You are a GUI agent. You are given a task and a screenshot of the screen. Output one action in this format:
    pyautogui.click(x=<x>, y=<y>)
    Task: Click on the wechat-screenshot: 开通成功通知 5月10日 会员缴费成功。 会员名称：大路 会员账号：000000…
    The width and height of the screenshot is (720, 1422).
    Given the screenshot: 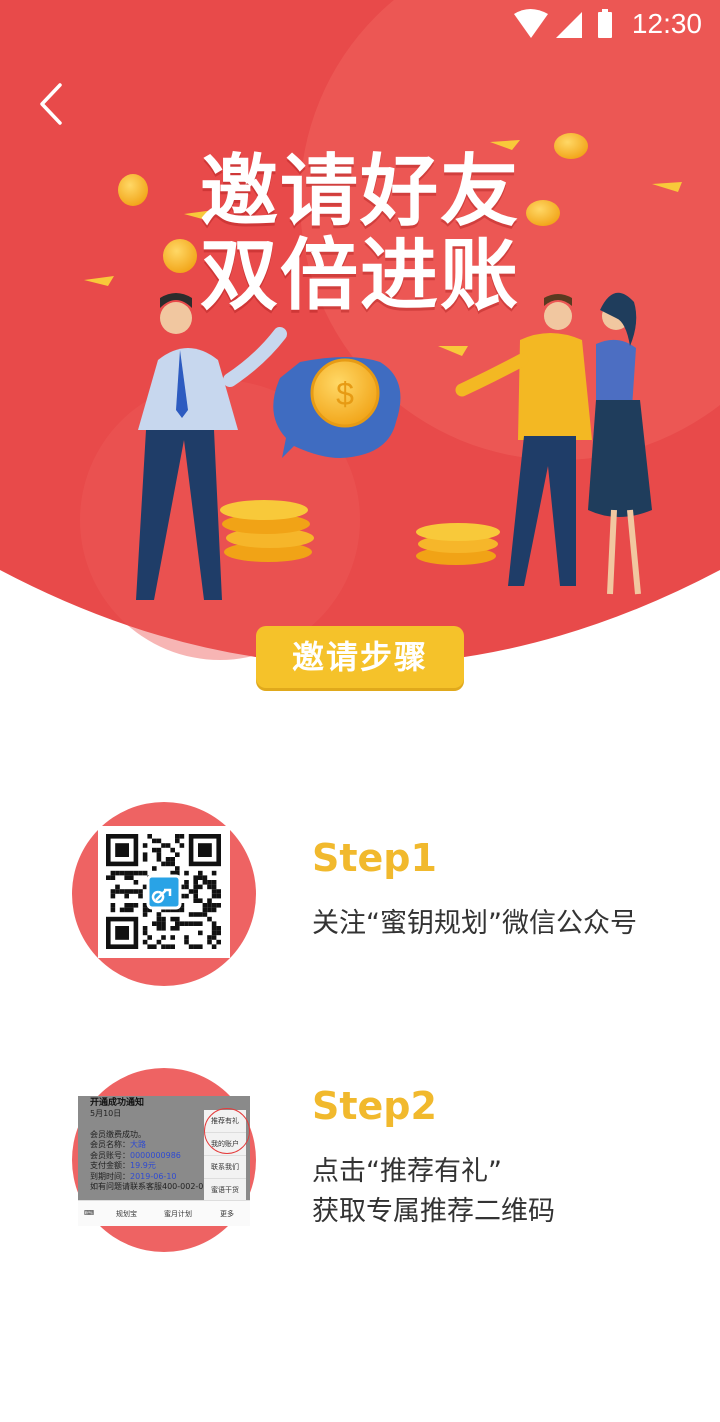 What is the action you would take?
    pyautogui.click(x=164, y=1161)
    